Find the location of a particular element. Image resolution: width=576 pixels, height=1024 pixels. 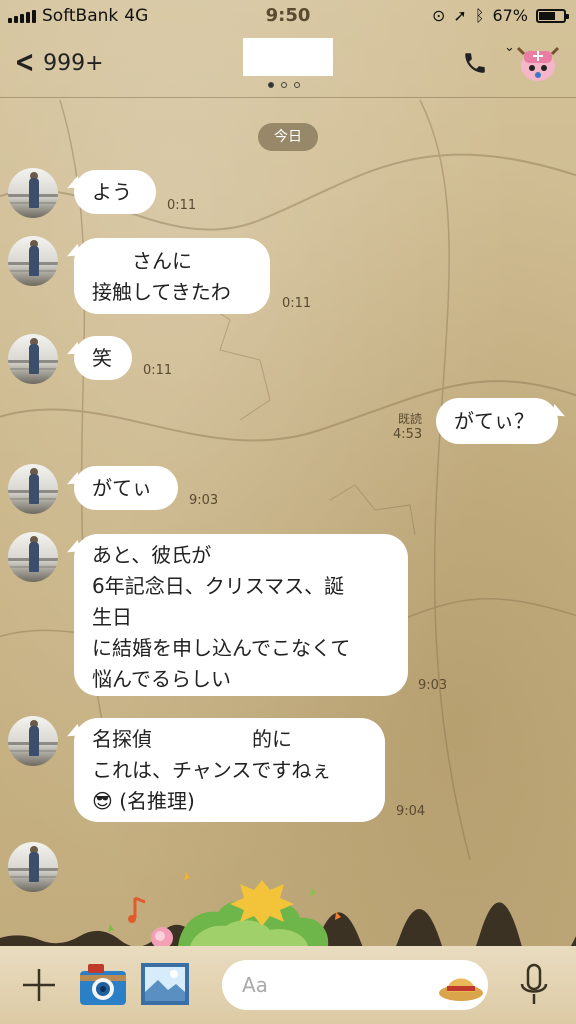

chat-theme-decoration is located at coordinates (288, 909).